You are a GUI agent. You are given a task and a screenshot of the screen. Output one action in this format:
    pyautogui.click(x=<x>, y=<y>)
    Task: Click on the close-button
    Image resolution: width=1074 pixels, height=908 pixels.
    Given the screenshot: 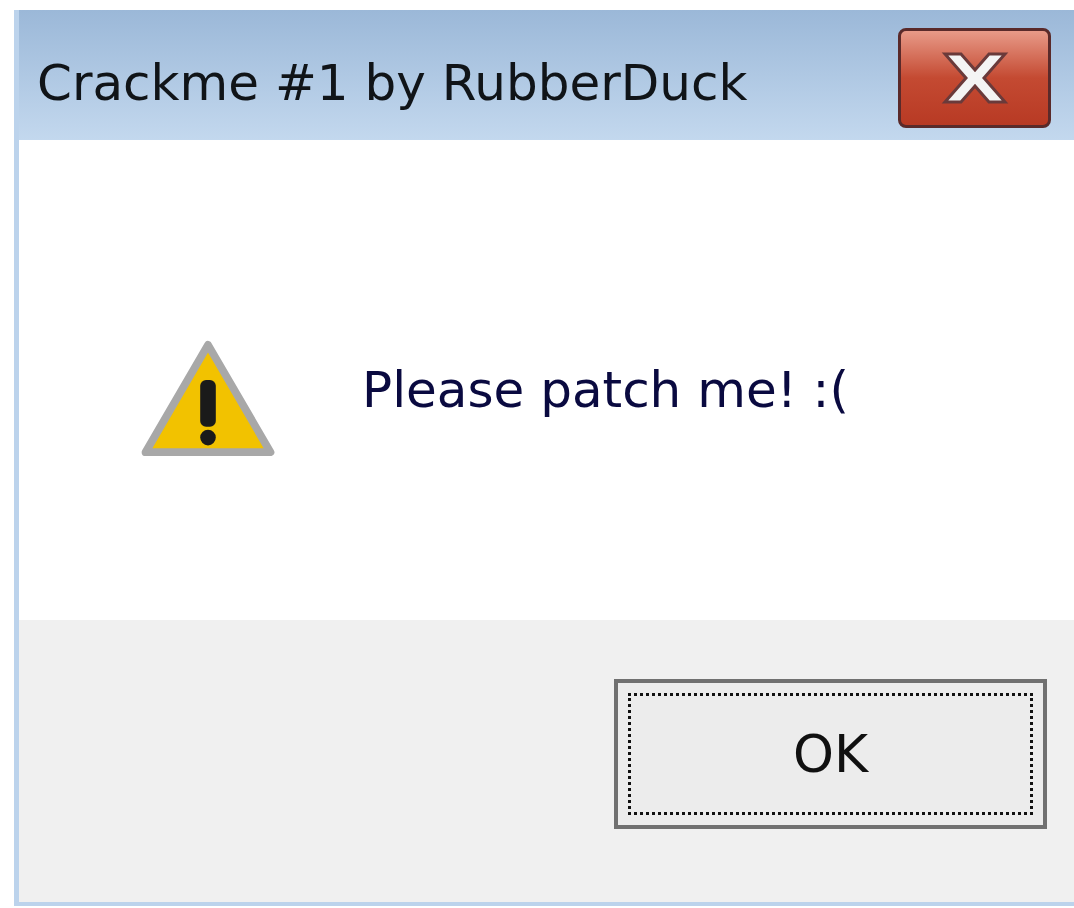 What is the action you would take?
    pyautogui.click(x=974, y=78)
    